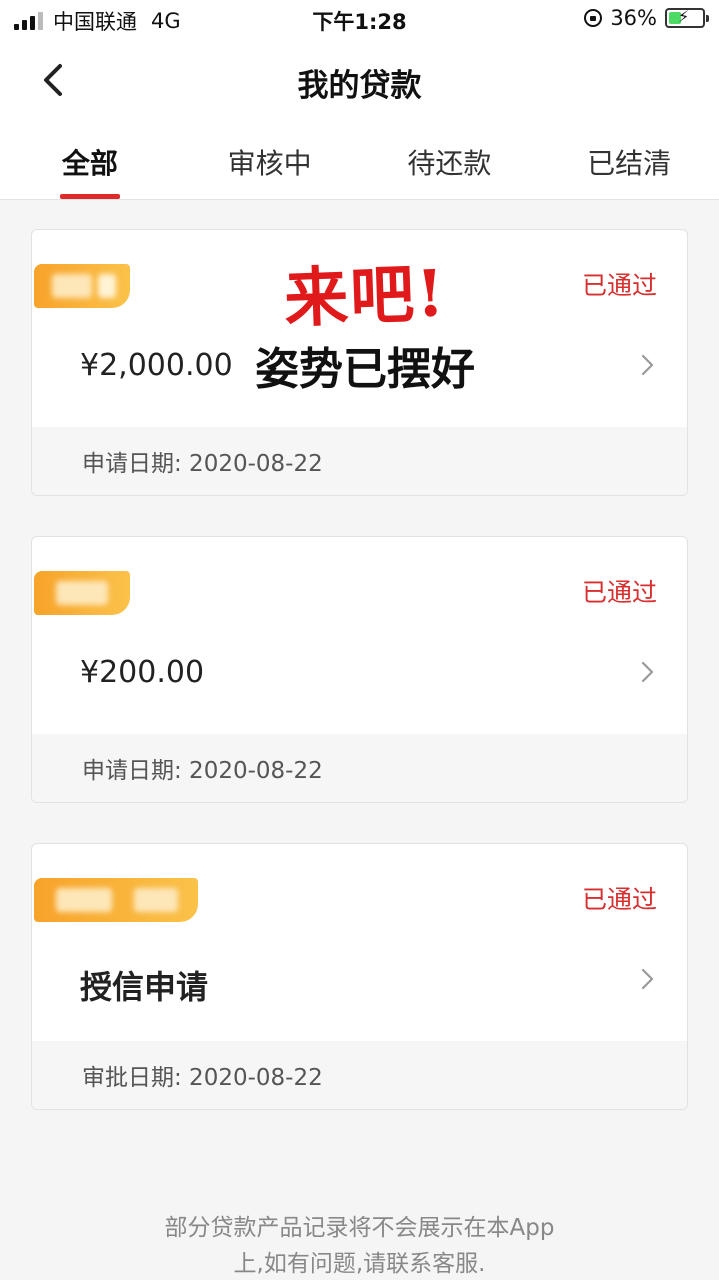 The image size is (719, 1280). Describe the element at coordinates (365, 369) in the screenshot. I see `sticker-text-2: 姿势已摆好` at that location.